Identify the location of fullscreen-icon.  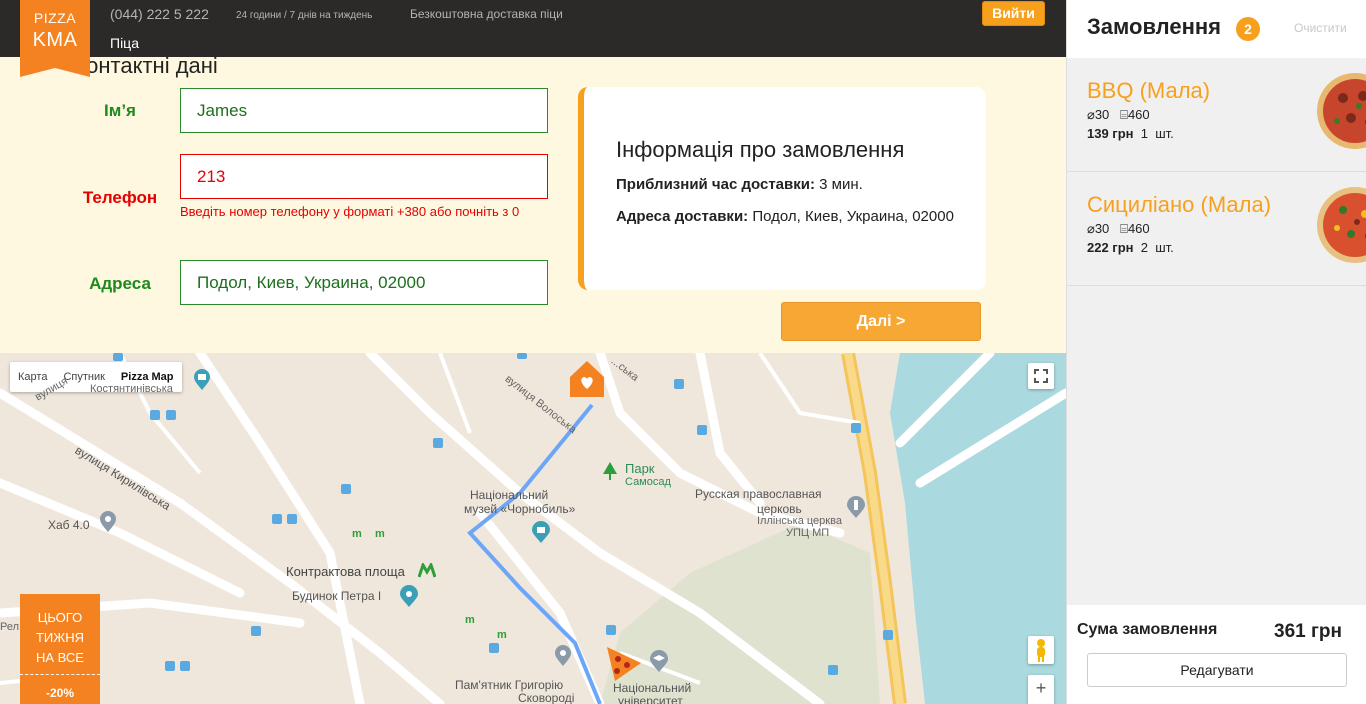
(1041, 376).